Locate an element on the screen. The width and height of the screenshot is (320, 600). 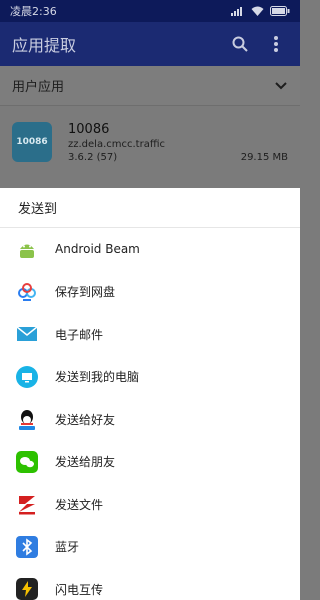
share-label: 电子邮件 is located at coordinates (79, 334).